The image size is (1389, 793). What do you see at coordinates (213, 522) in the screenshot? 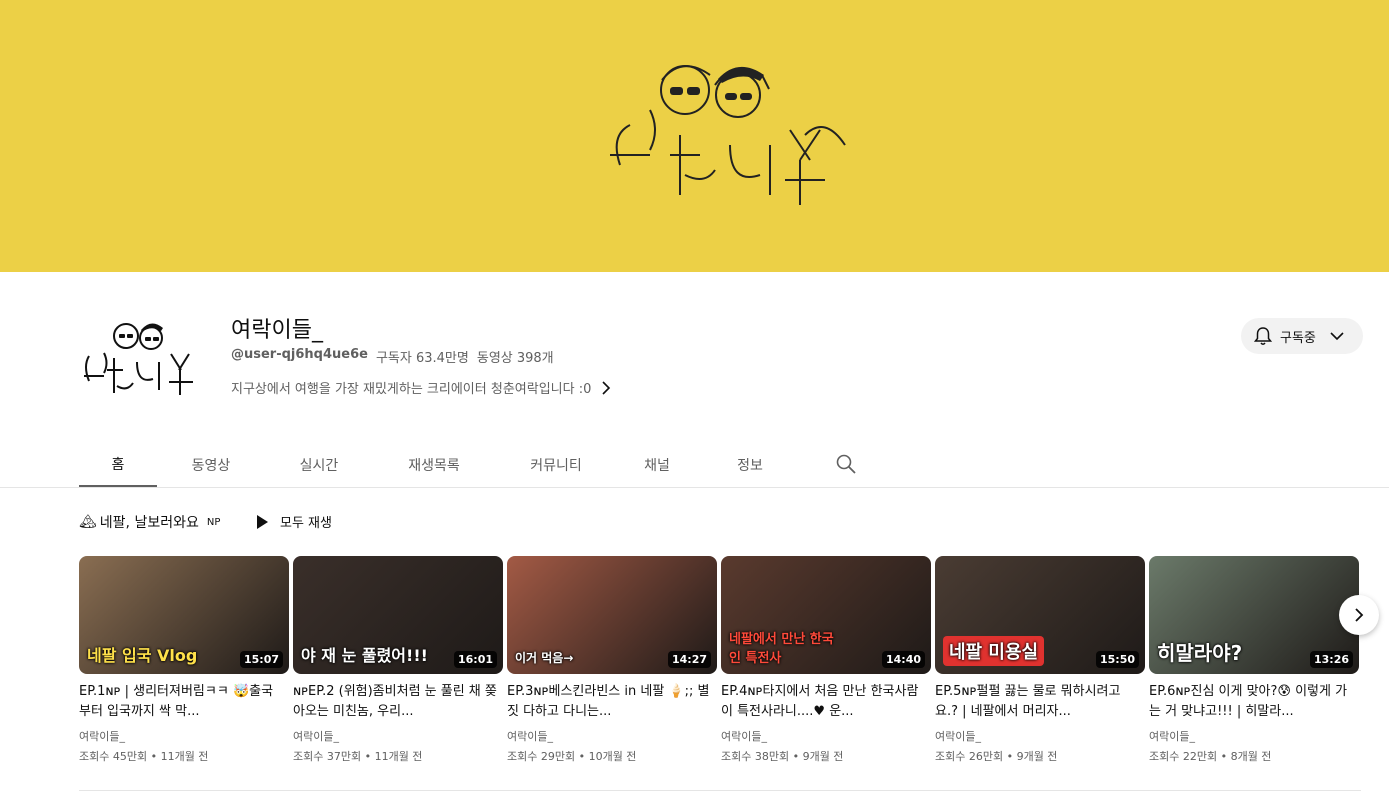
I see `shelf-title-suffix: NP` at bounding box center [213, 522].